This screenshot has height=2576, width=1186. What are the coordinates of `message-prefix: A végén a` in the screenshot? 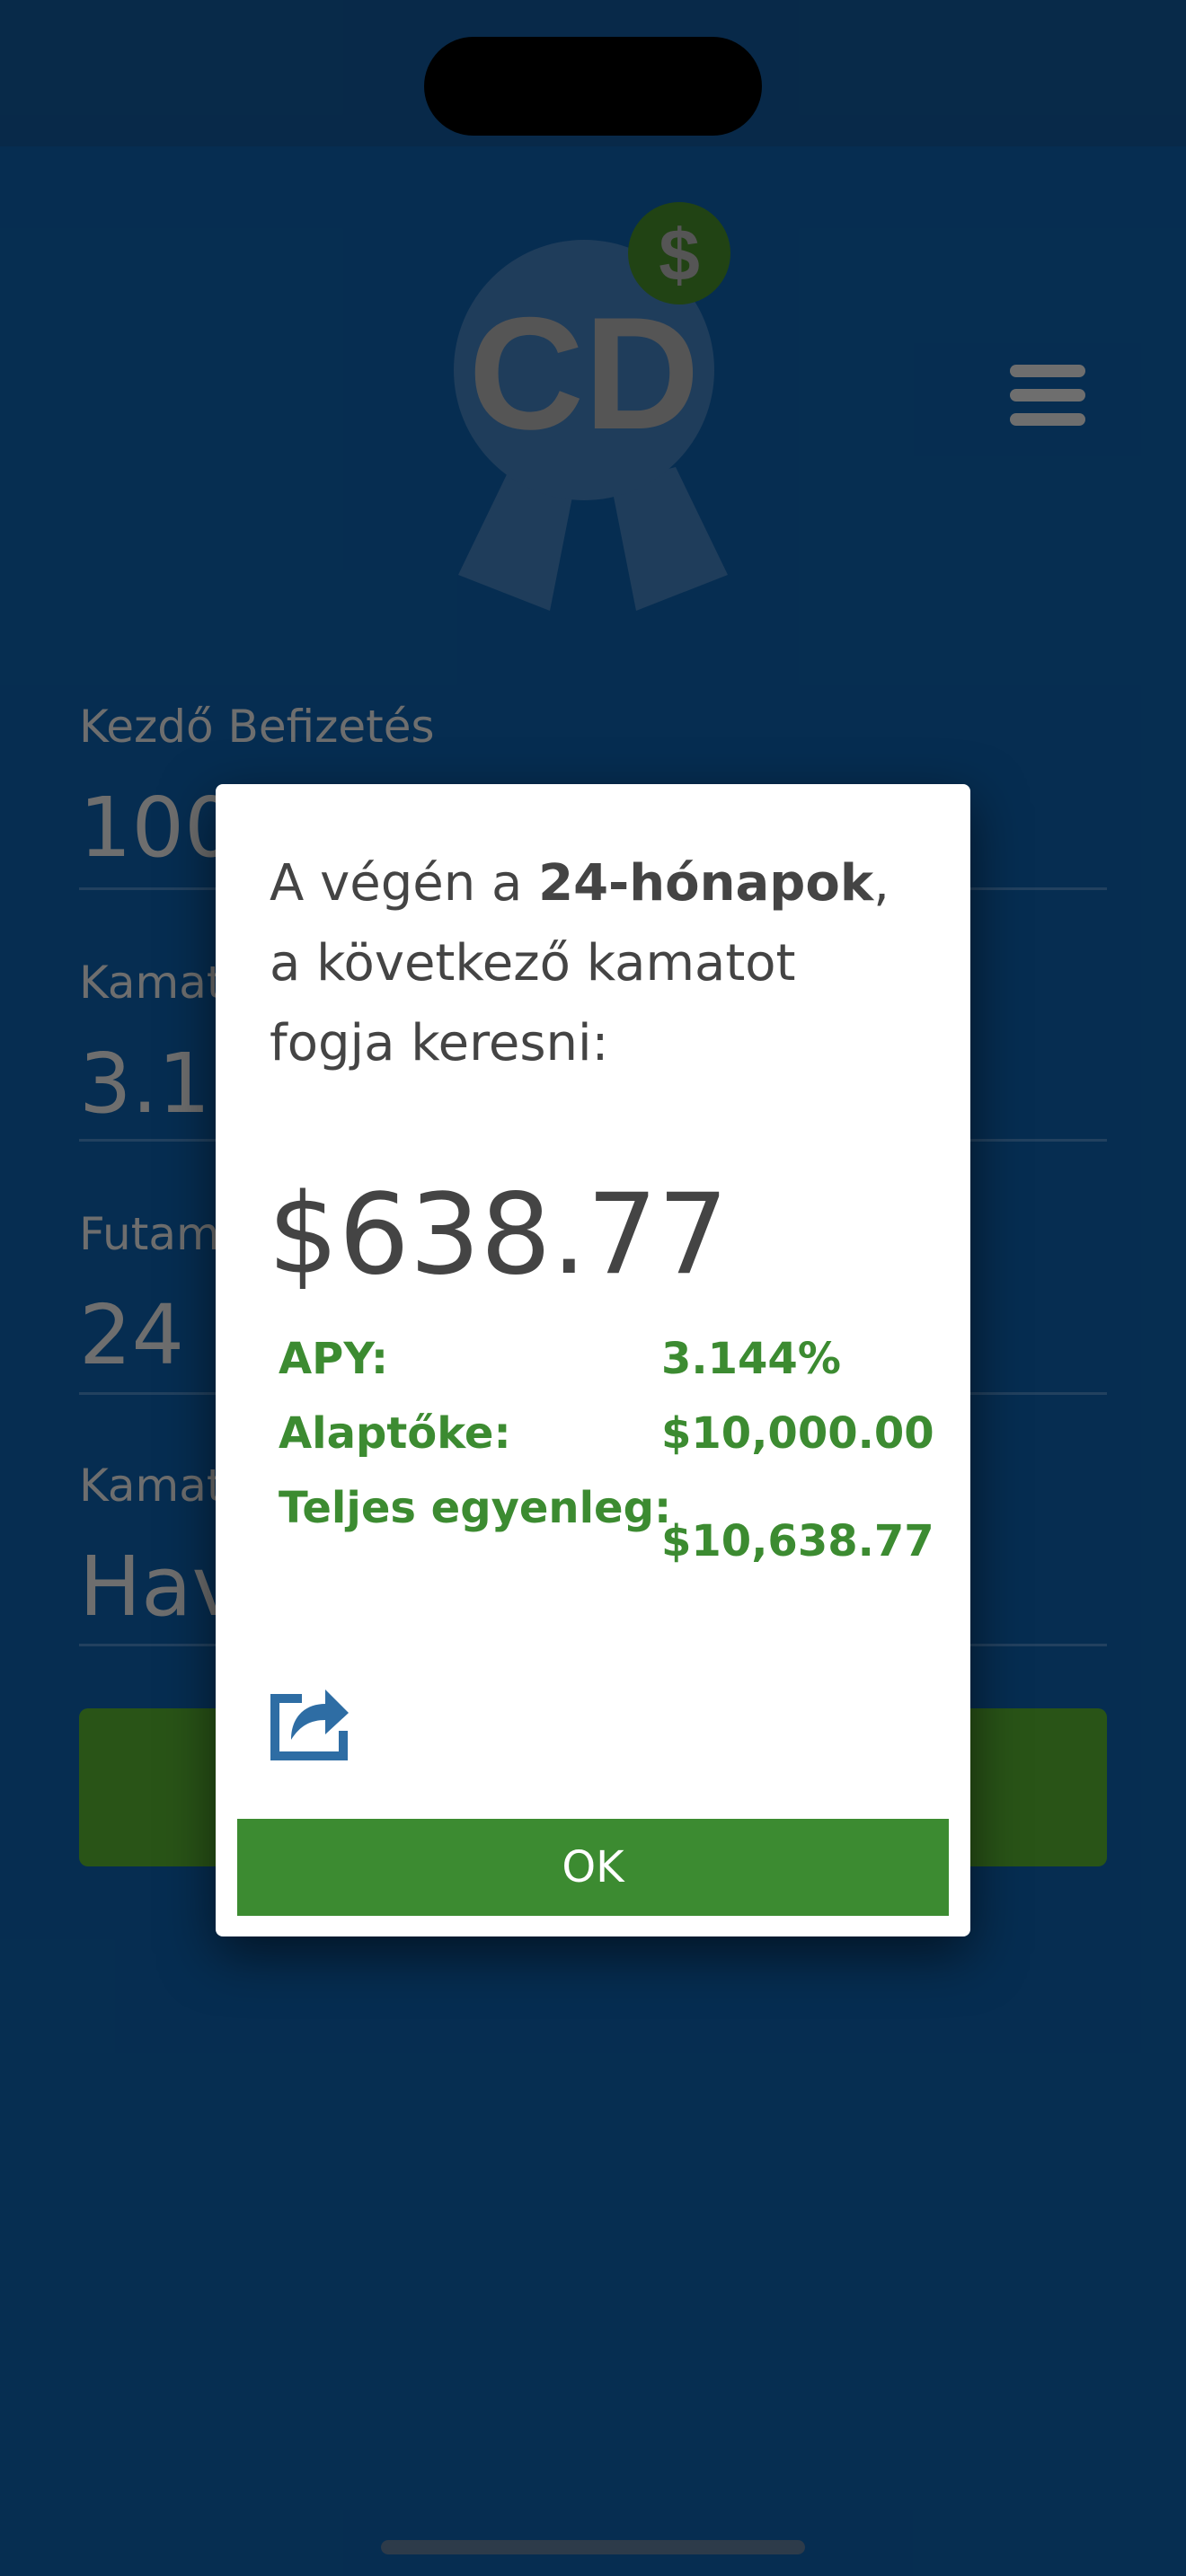 It's located at (404, 883).